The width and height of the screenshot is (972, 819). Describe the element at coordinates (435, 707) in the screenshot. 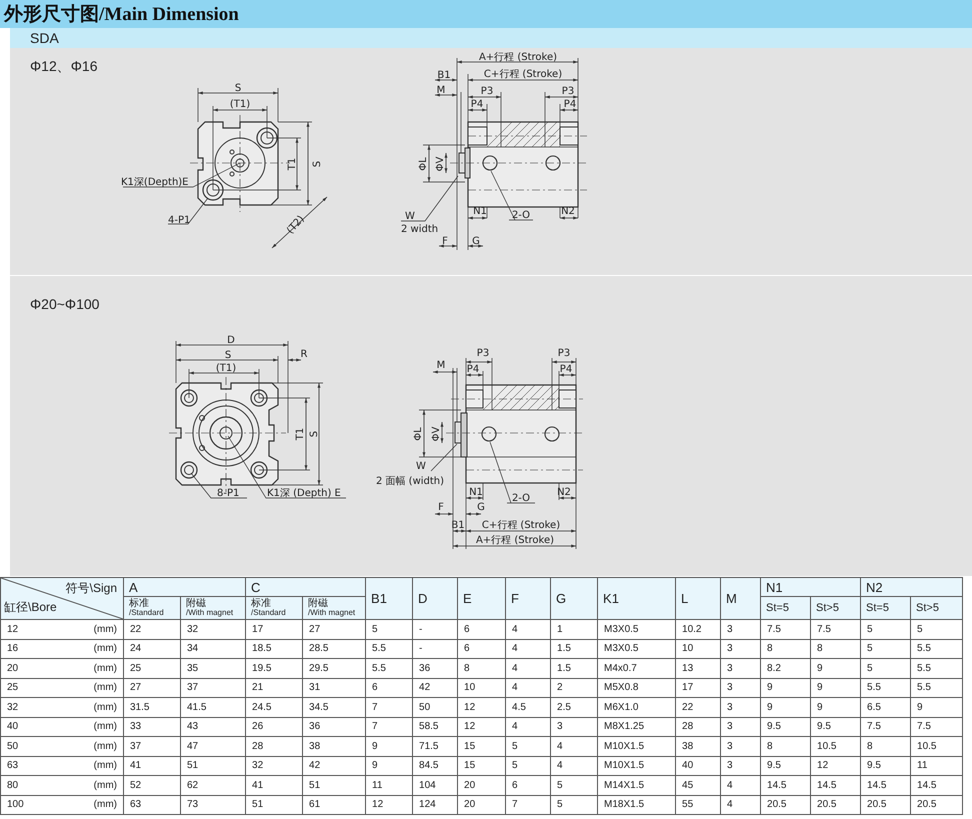

I see `table-cell: 50` at that location.